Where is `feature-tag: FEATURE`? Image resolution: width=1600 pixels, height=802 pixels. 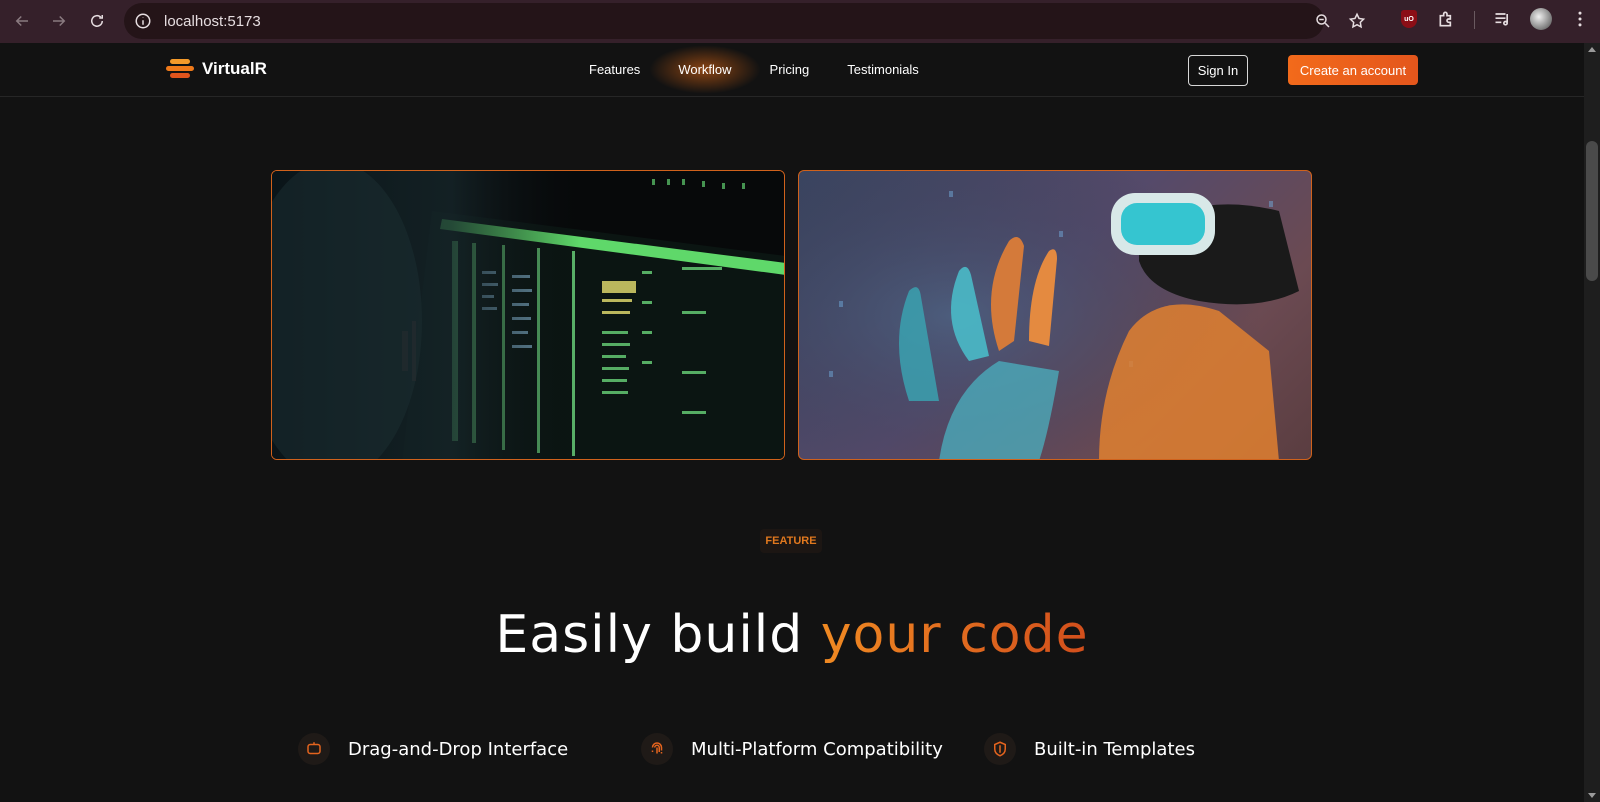 feature-tag: FEATURE is located at coordinates (791, 541).